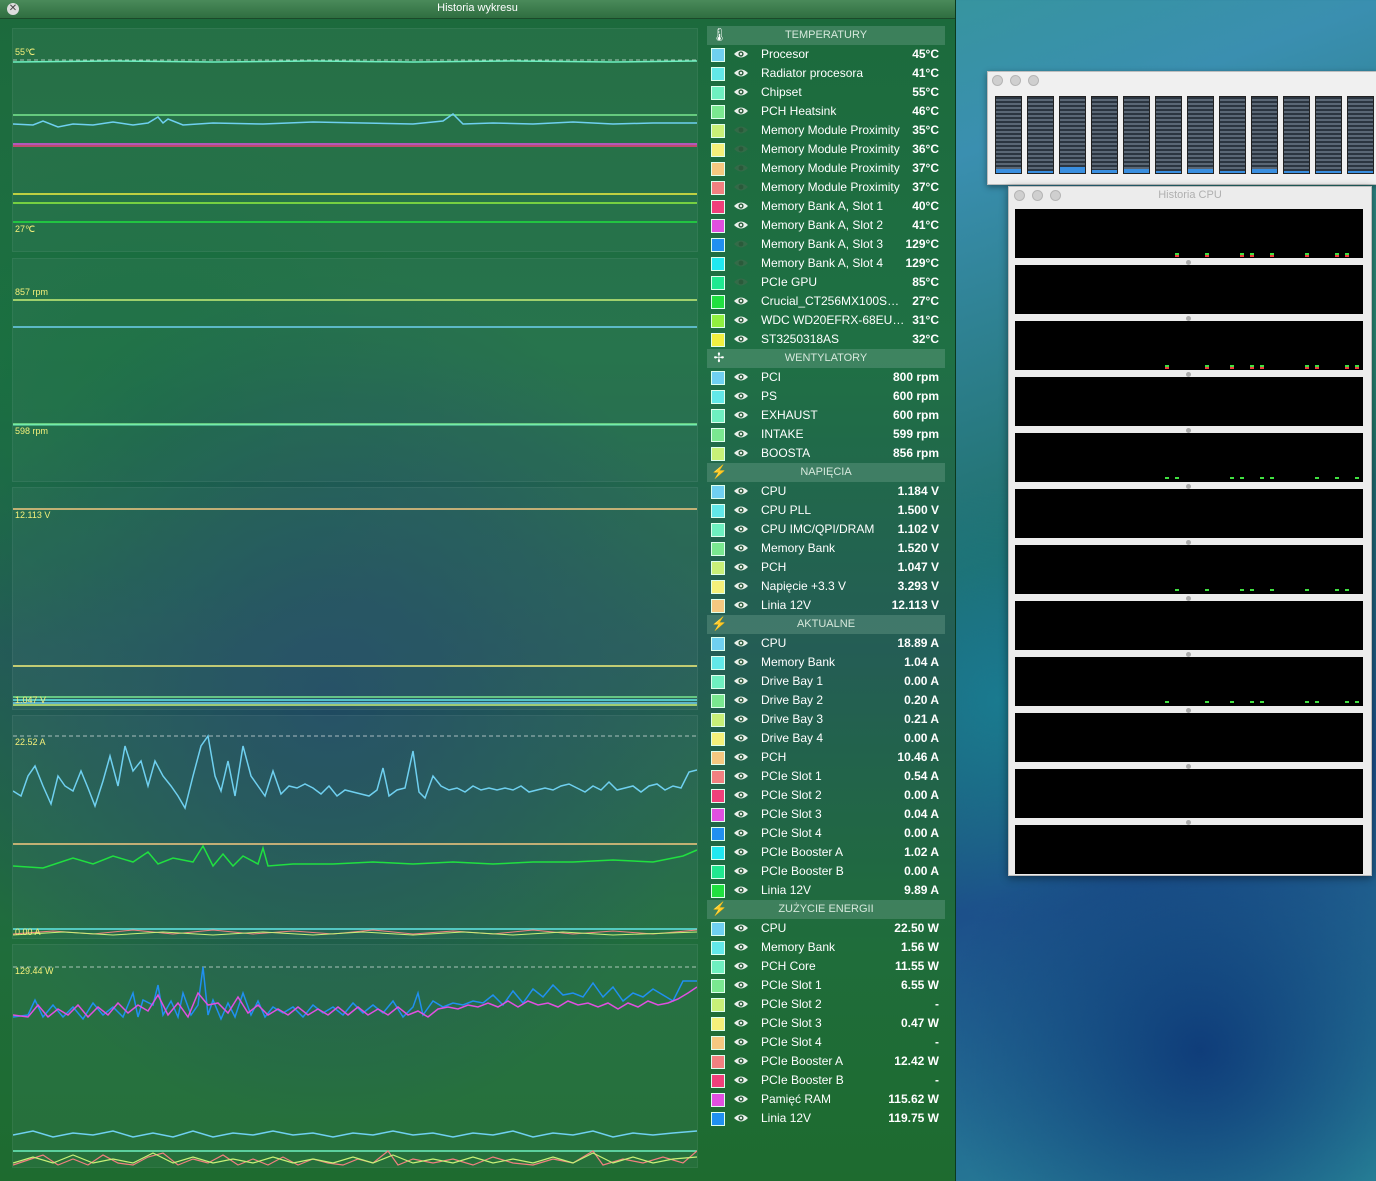 The image size is (1376, 1181). Describe the element at coordinates (826, 396) in the screenshot. I see `sensor-row: PS 600 rpm` at that location.